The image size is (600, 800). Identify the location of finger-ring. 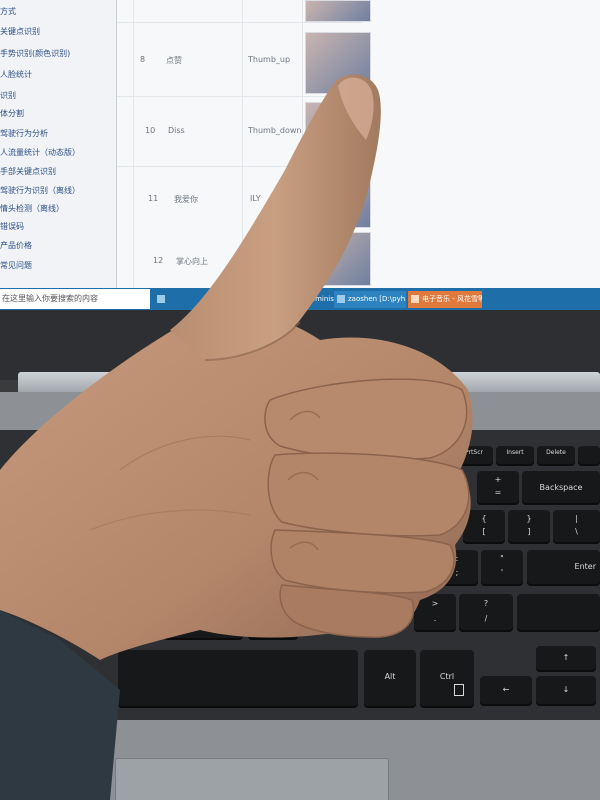
(362, 561).